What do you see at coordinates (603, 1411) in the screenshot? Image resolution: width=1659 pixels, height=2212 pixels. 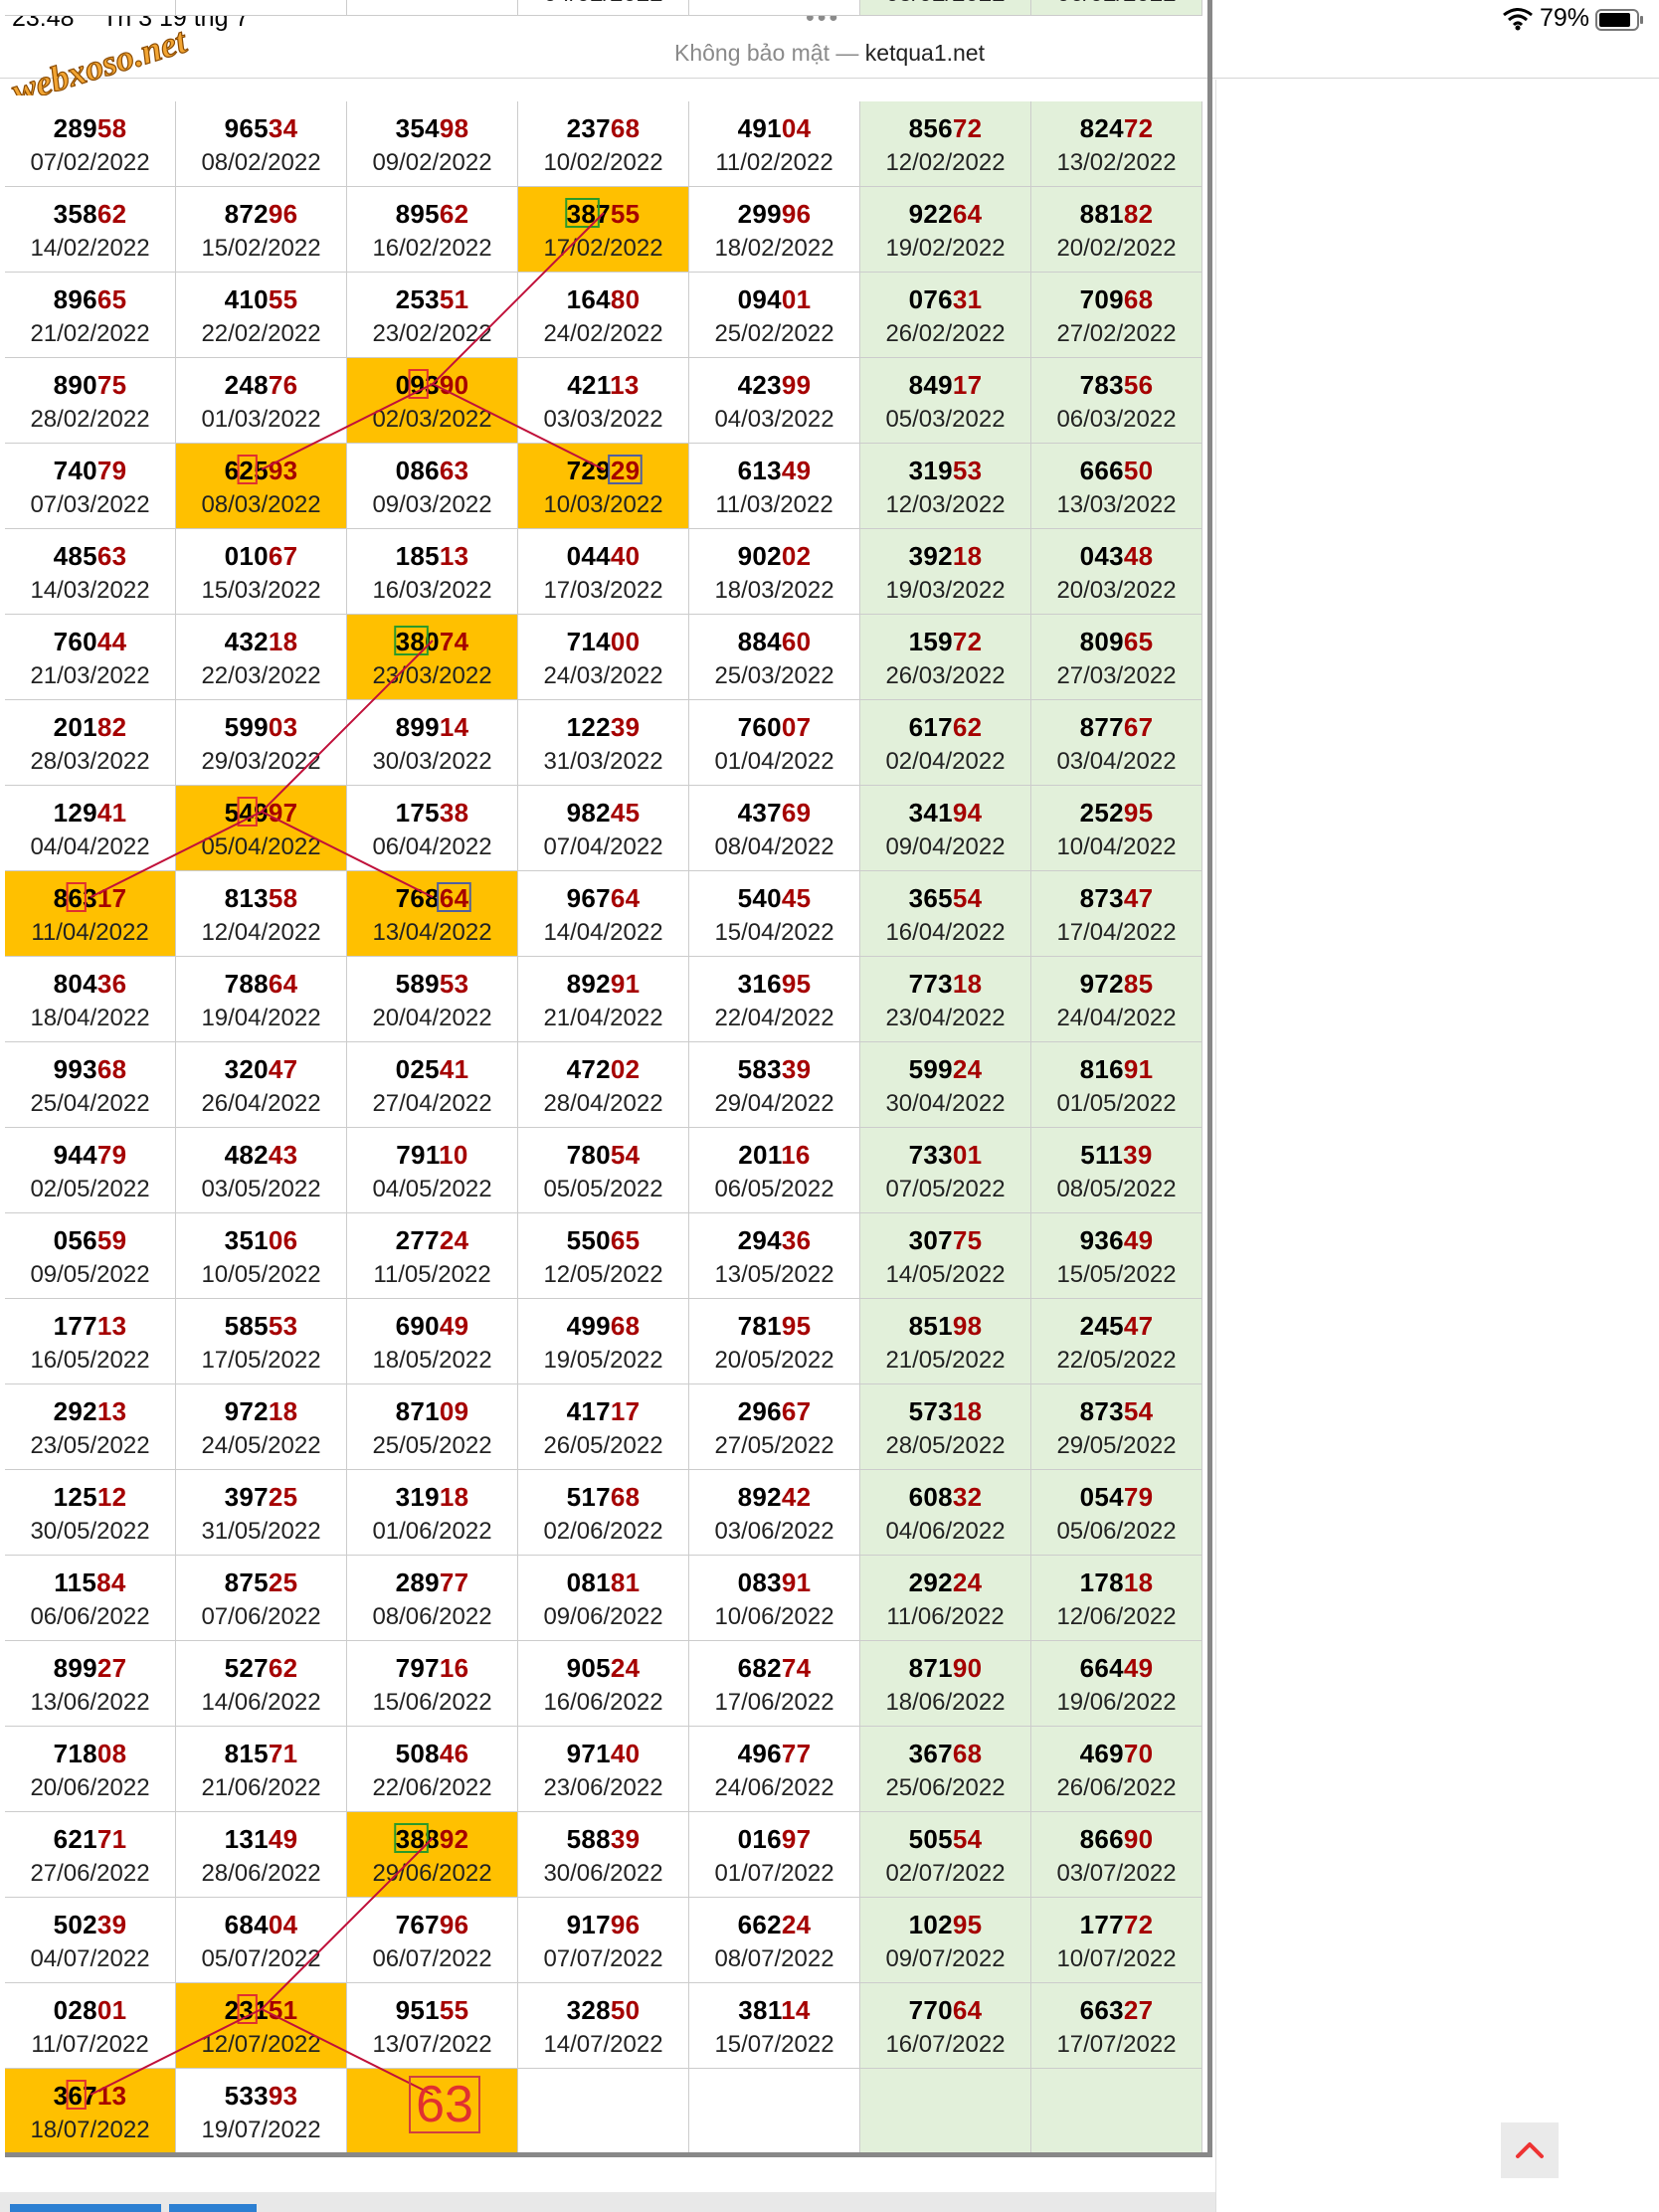 I see `result-number: 41717` at bounding box center [603, 1411].